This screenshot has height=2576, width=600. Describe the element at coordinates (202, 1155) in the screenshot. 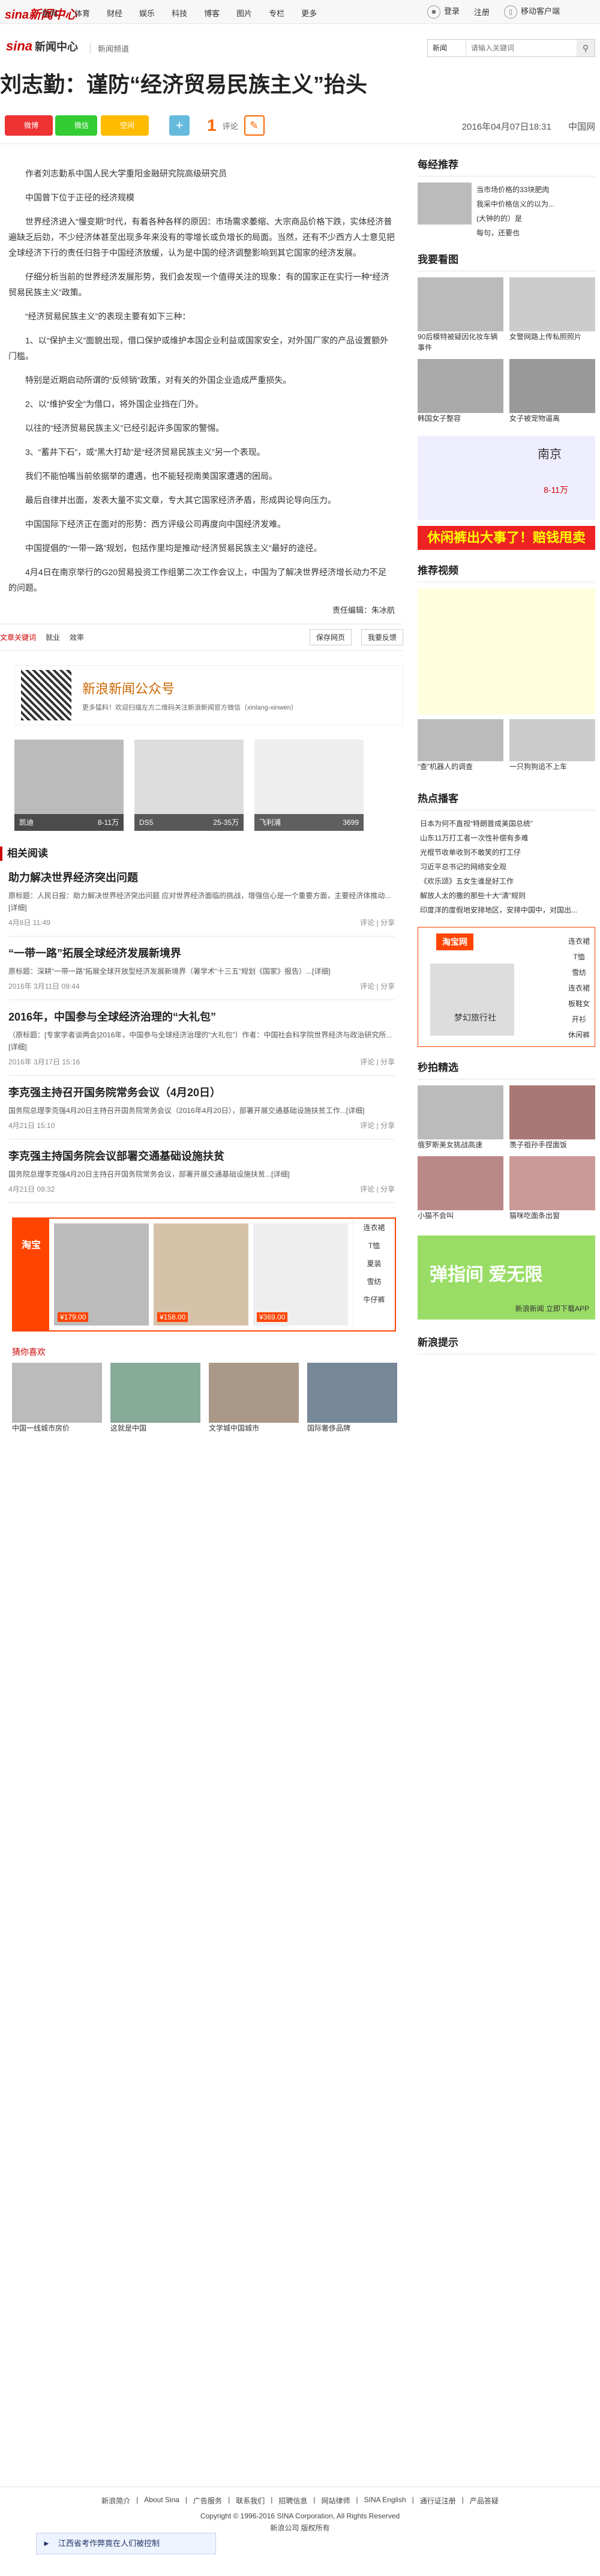

I see `related-title: 李克强主持国务院会议部署交通基础设施扶贫` at that location.